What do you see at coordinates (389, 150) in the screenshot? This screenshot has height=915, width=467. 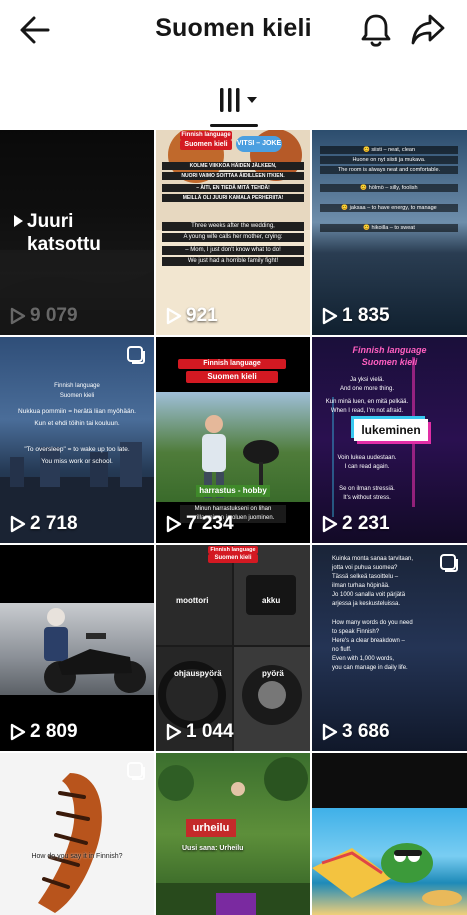 I see `vocab-line: 😊 siisti – neat, clean` at bounding box center [389, 150].